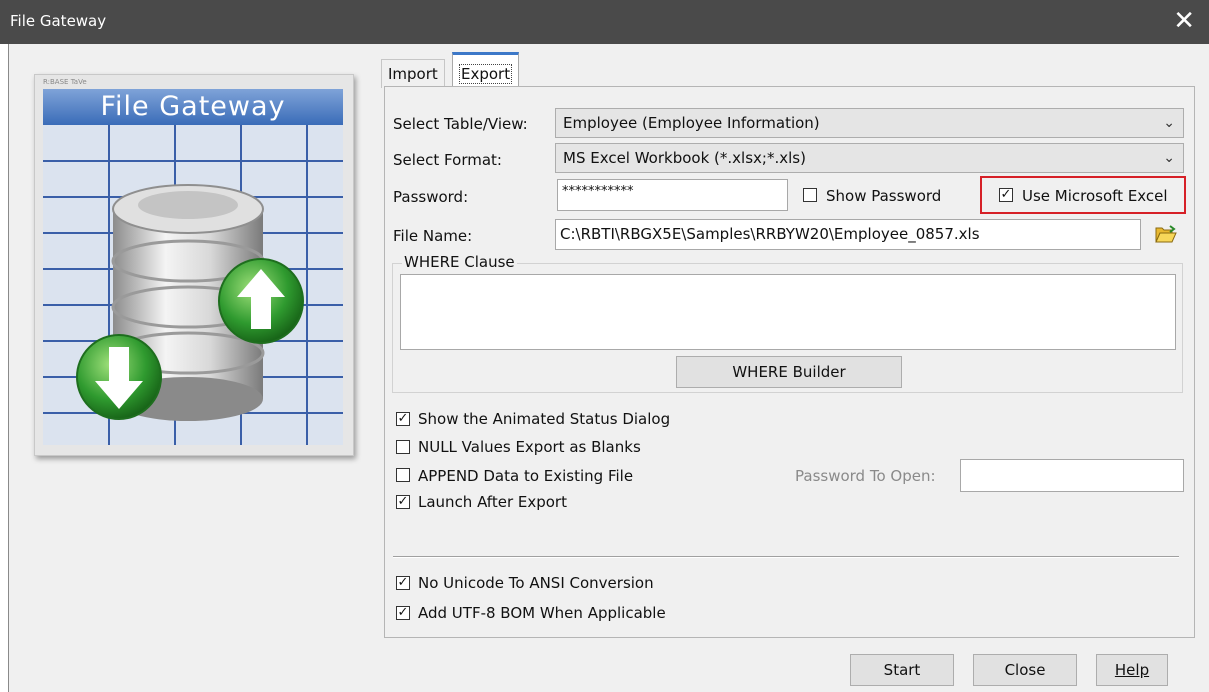 Image resolution: width=1209 pixels, height=692 pixels. What do you see at coordinates (691, 123) in the screenshot?
I see `table-view-value: Employee (Employee Information)` at bounding box center [691, 123].